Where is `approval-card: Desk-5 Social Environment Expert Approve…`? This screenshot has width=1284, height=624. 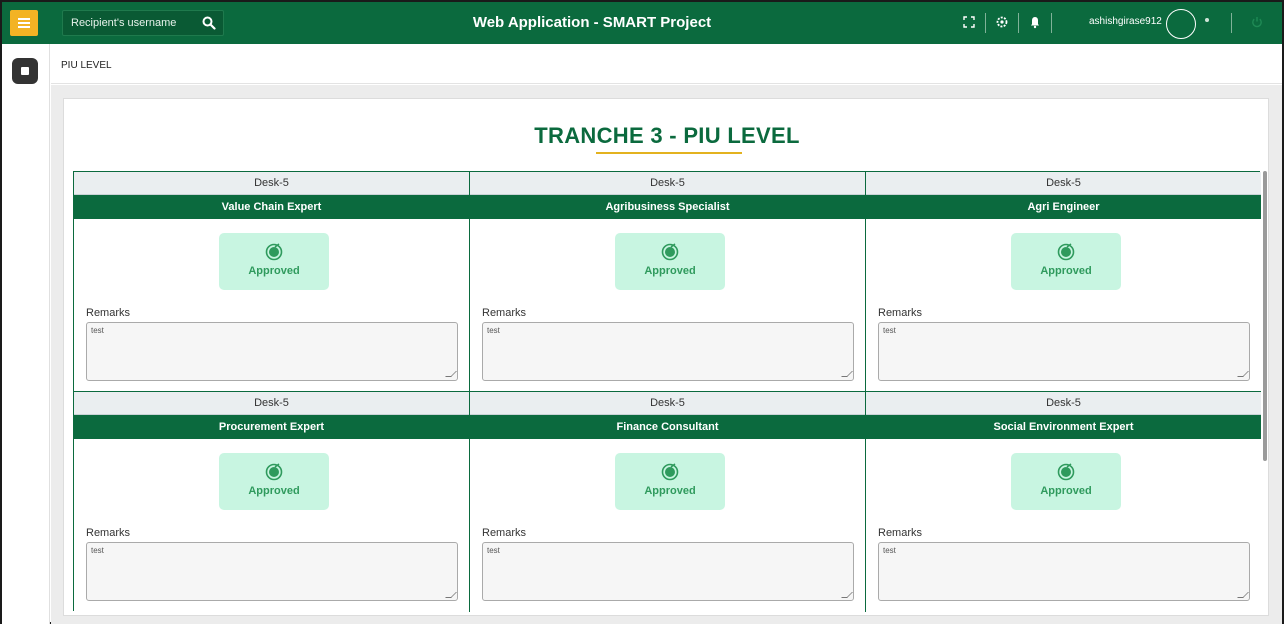 approval-card: Desk-5 Social Environment Expert Approve… is located at coordinates (1063, 502).